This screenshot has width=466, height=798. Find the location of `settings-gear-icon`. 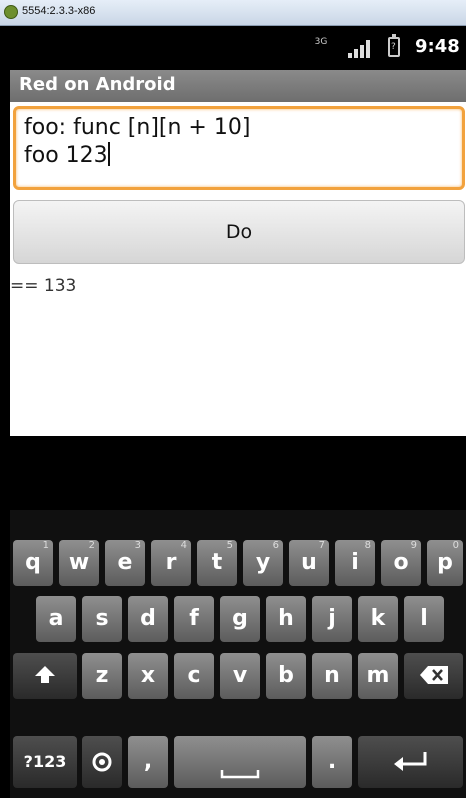

settings-gear-icon is located at coordinates (102, 762).